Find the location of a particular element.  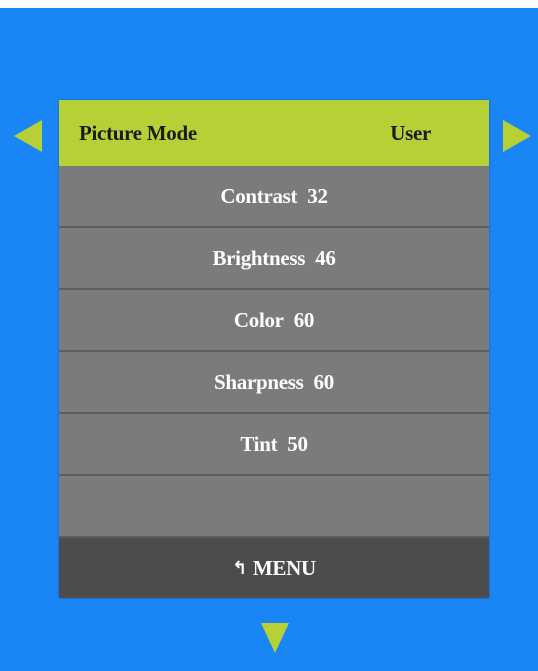

menu-footer: ↰ MENU is located at coordinates (274, 568).